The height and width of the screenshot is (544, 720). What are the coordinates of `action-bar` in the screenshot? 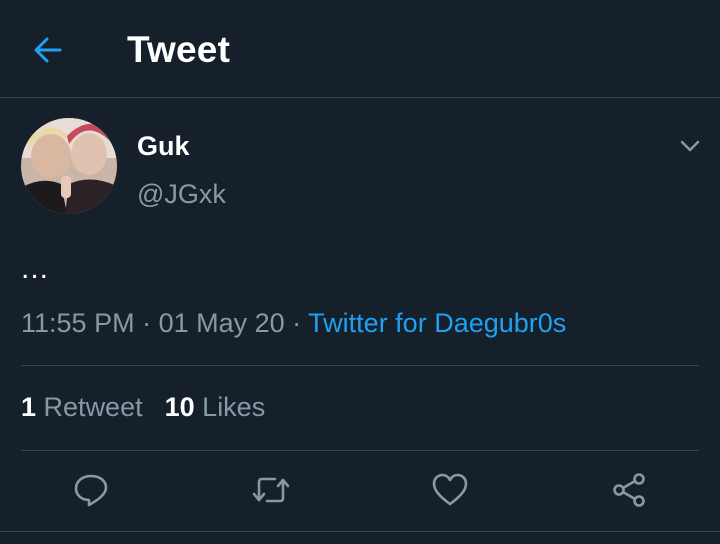 It's located at (360, 491).